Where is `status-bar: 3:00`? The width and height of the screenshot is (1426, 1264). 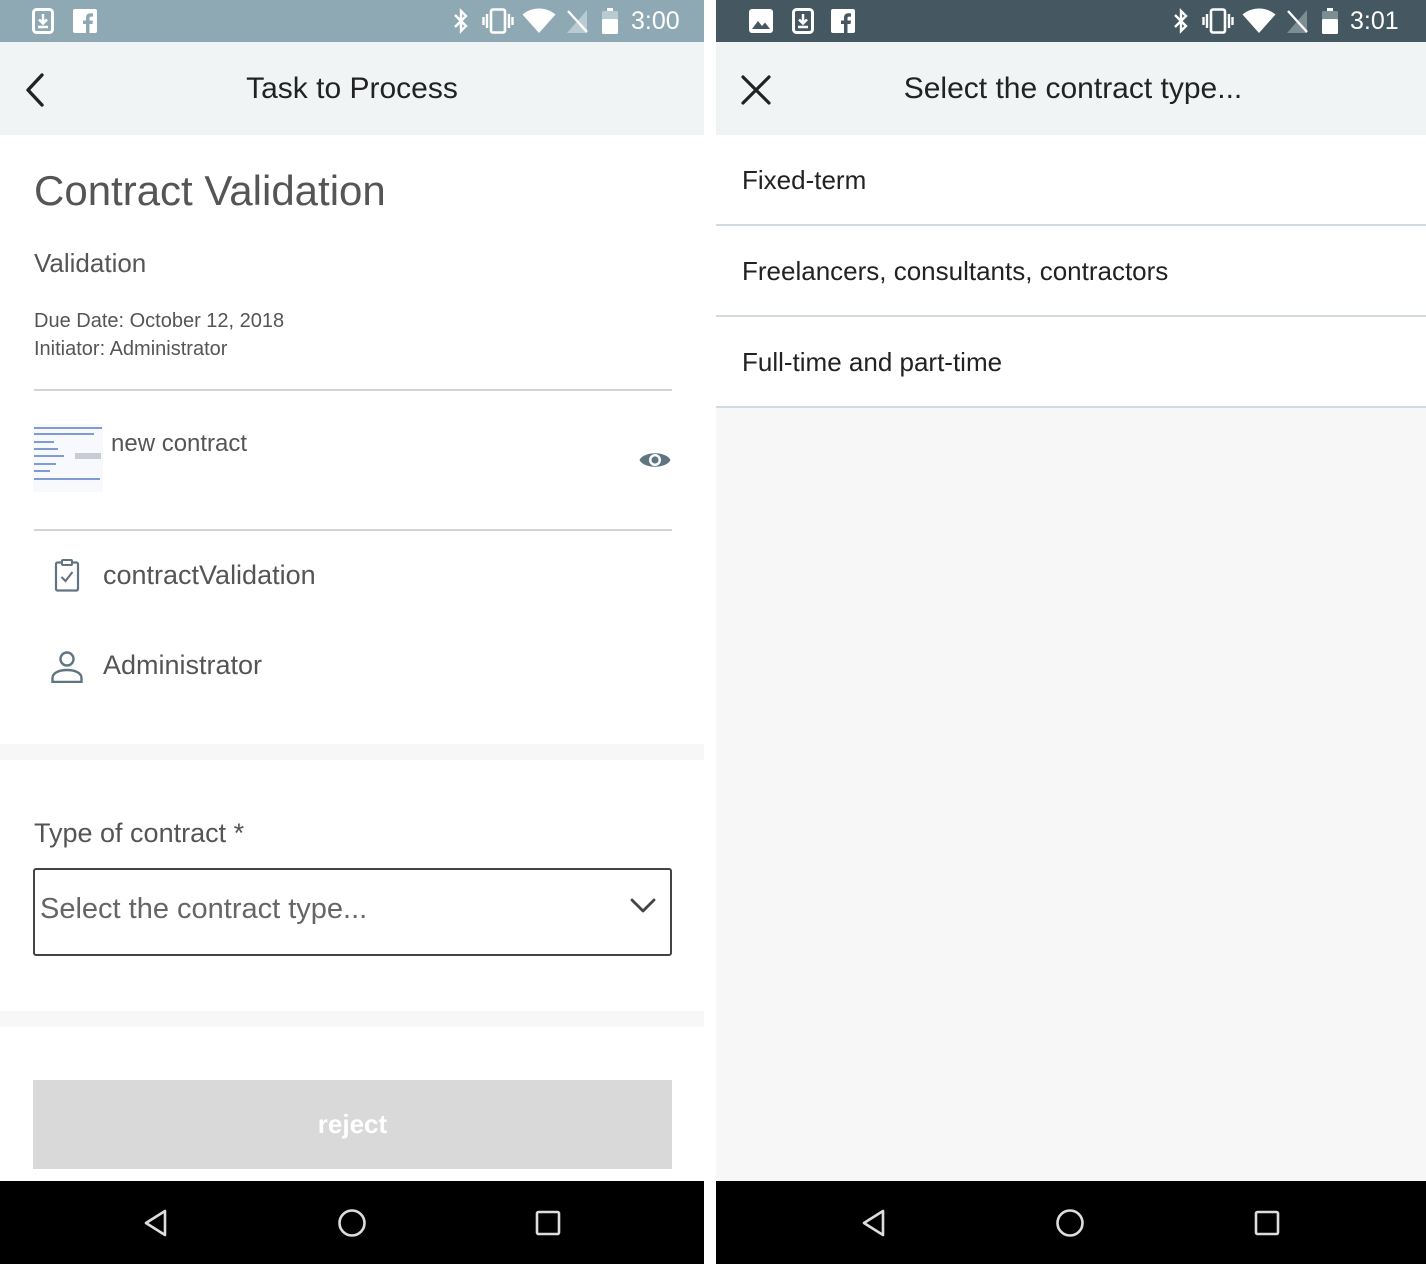
status-bar: 3:00 is located at coordinates (352, 21).